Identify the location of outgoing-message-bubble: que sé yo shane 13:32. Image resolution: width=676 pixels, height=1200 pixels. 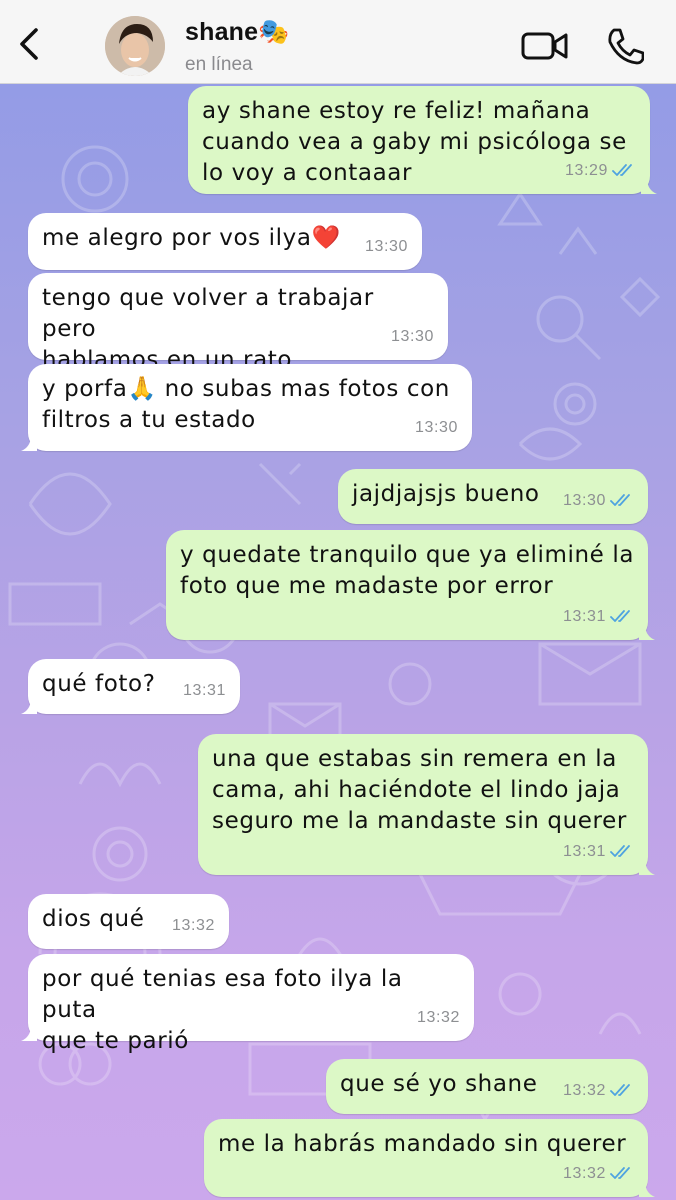
(487, 1086).